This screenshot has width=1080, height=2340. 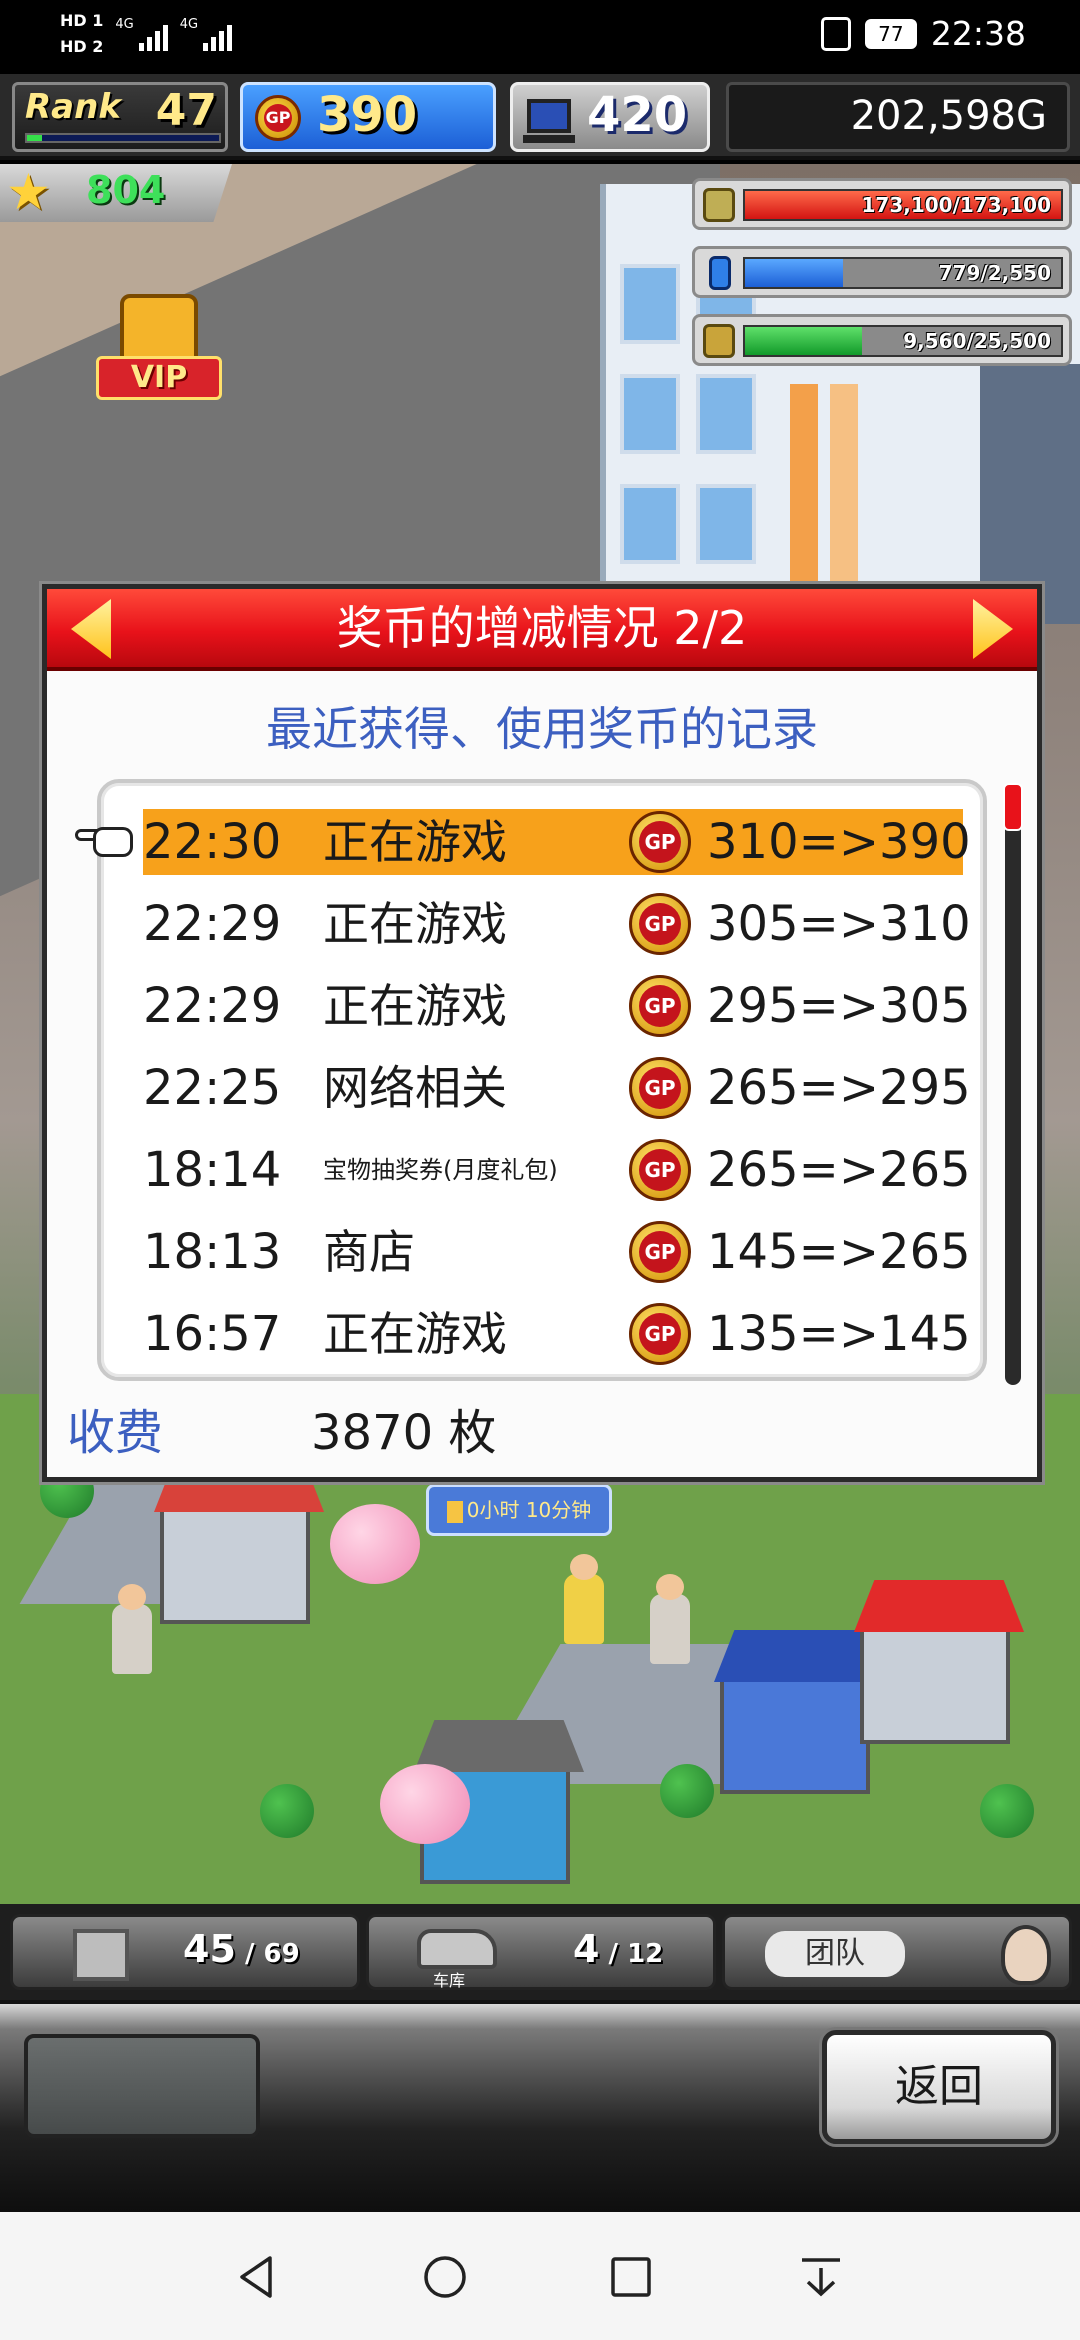 I want to click on rank-panel: Rank 47, so click(x=120, y=117).